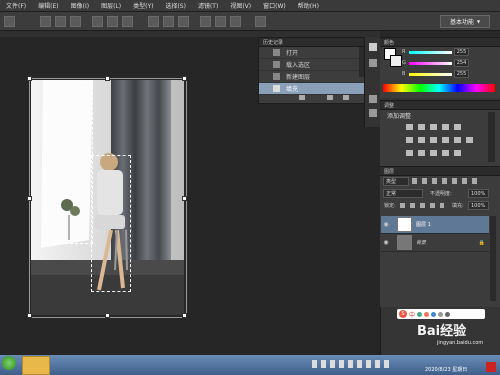 This screenshot has width=500, height=375. What do you see at coordinates (461, 74) in the screenshot?
I see `channel-b-value: 255` at bounding box center [461, 74].